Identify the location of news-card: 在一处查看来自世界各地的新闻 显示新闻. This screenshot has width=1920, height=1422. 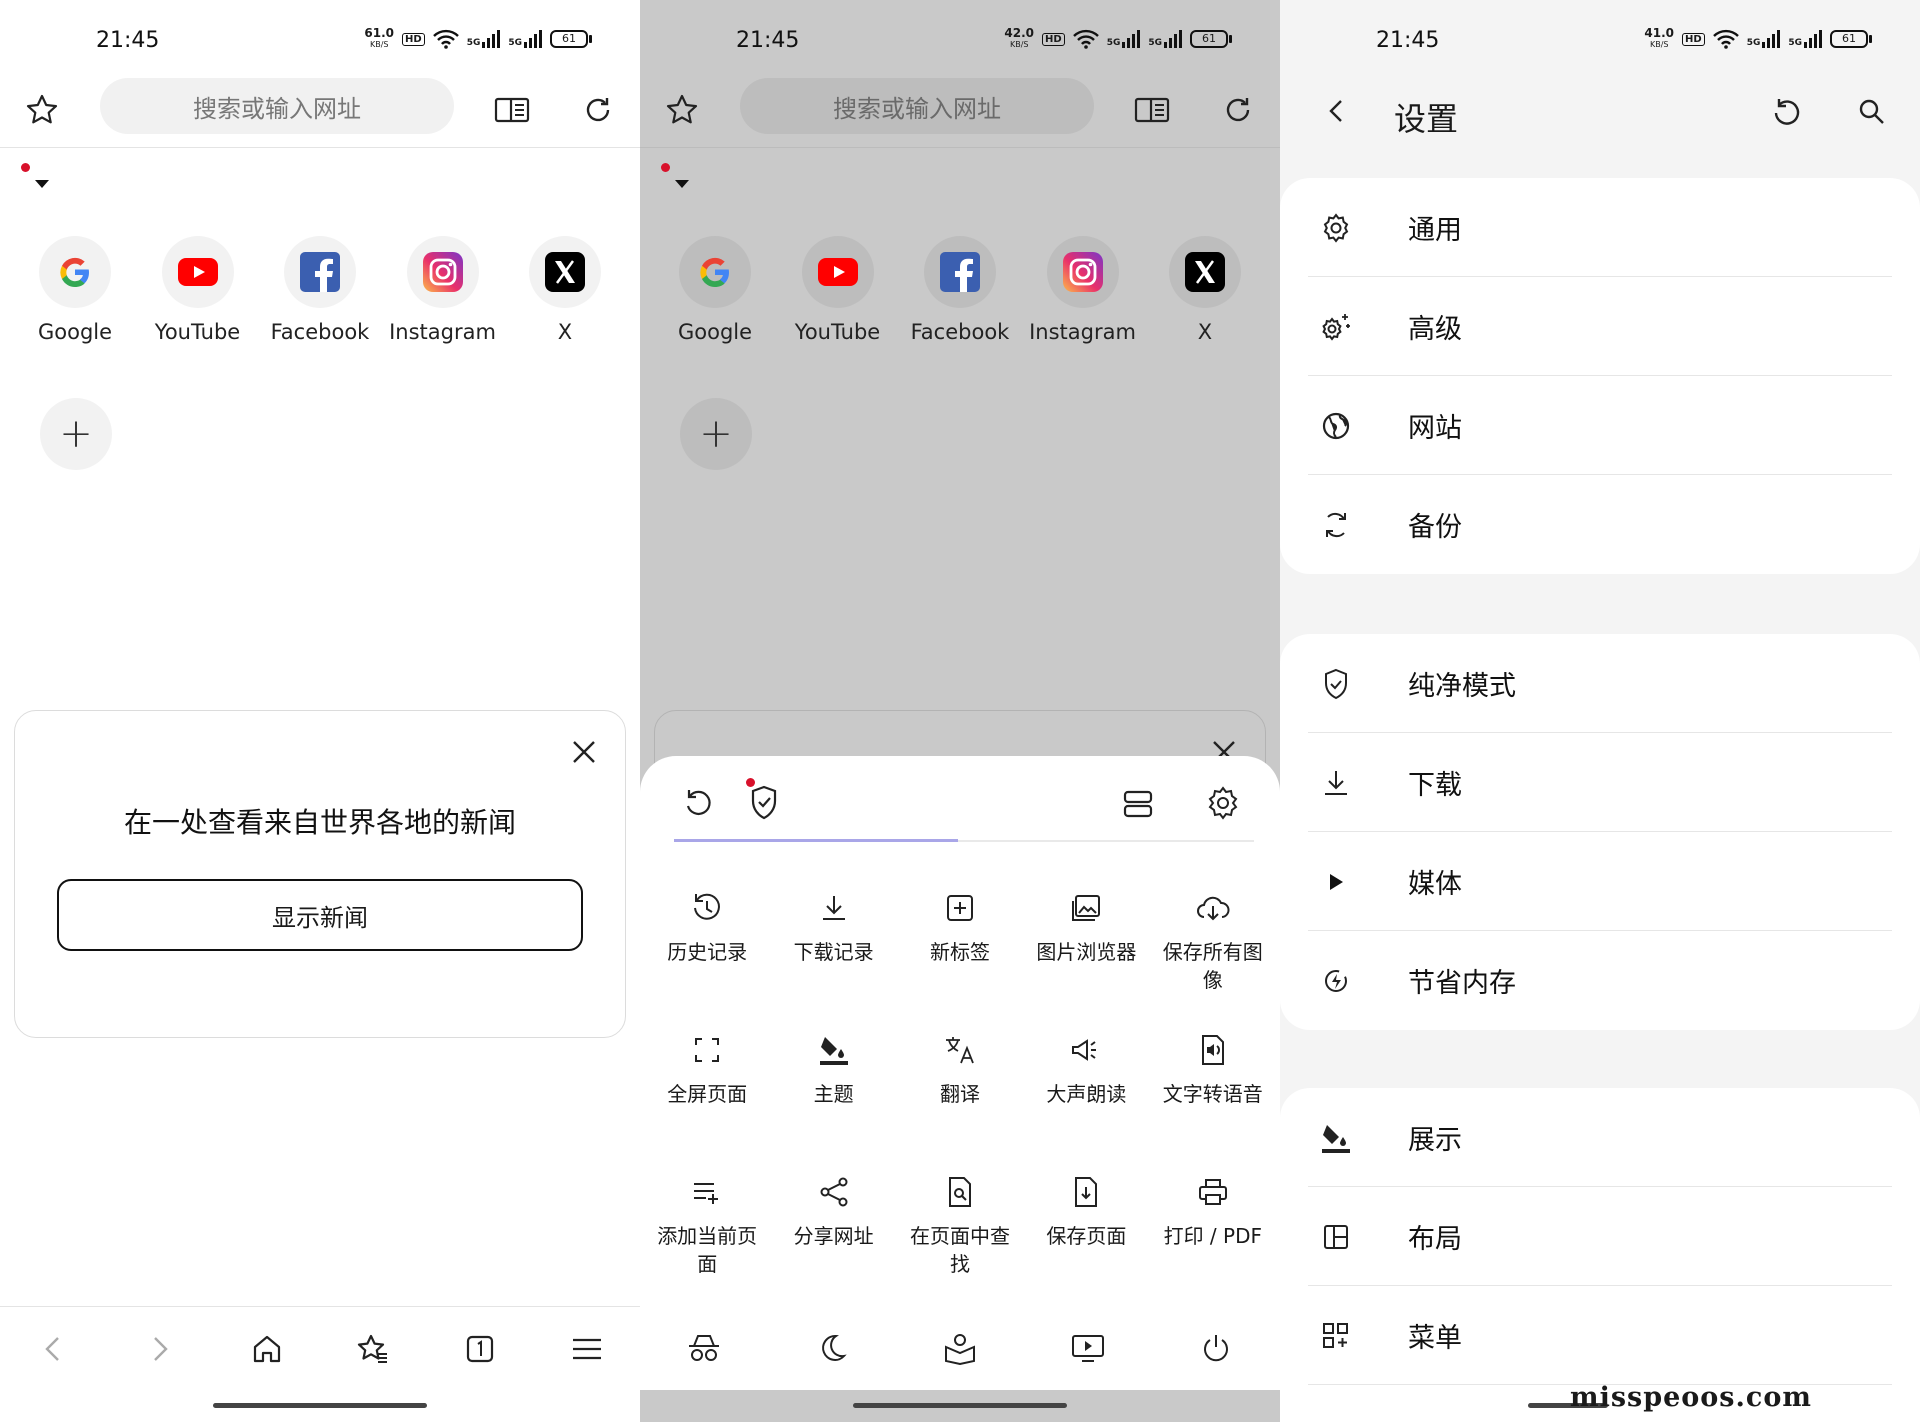
(320, 874).